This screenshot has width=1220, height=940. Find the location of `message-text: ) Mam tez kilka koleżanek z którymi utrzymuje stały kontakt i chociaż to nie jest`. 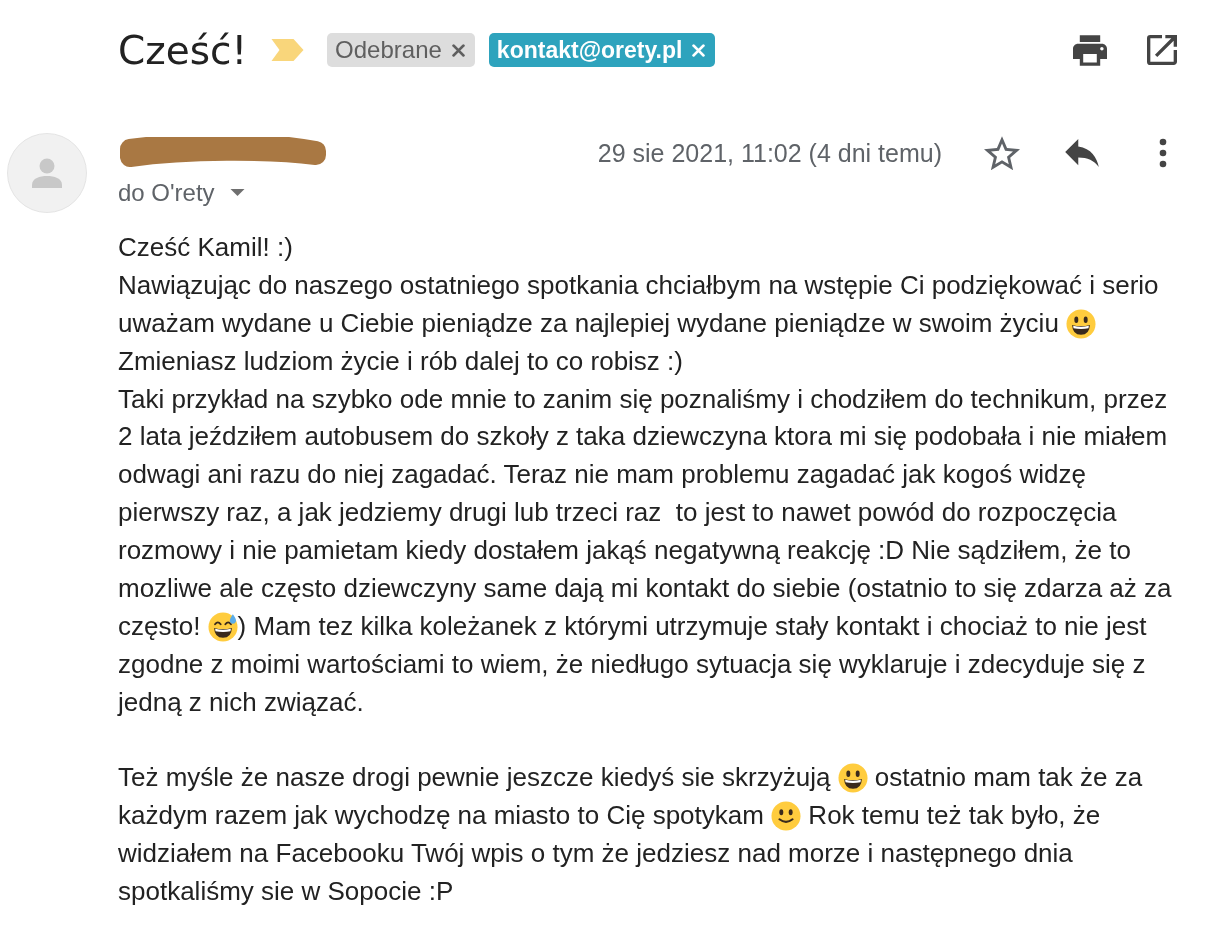

message-text: ) Mam tez kilka koleżanek z którymi utrzymuje stały kontakt i chociaż to nie jest is located at coordinates (692, 626).